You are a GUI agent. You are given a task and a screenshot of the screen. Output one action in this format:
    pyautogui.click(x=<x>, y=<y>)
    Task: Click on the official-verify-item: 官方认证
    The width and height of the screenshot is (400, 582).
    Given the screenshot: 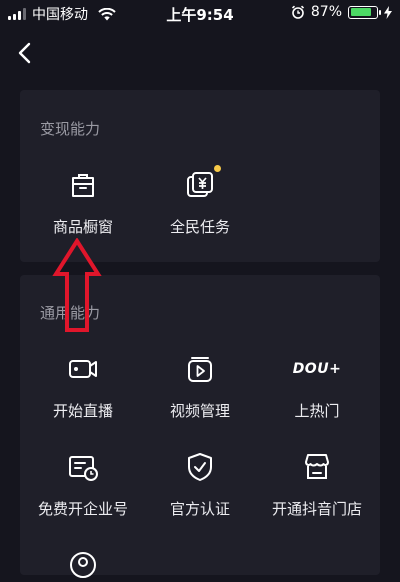 What is the action you would take?
    pyautogui.click(x=200, y=484)
    